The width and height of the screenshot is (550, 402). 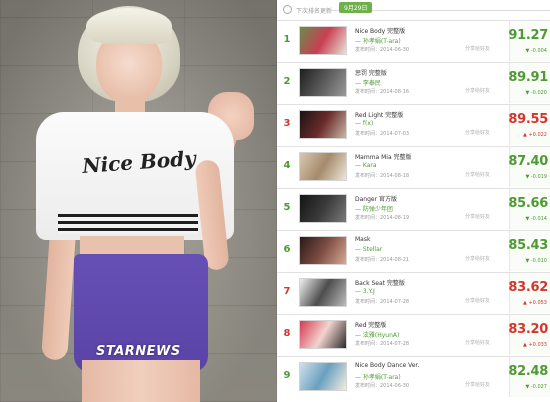 I want to click on song-title: Nice Body 完整版, so click(x=380, y=30).